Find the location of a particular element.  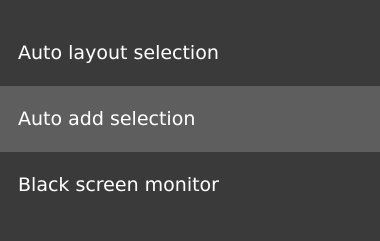

menu-item-label: Black screen monitor is located at coordinates (118, 185).